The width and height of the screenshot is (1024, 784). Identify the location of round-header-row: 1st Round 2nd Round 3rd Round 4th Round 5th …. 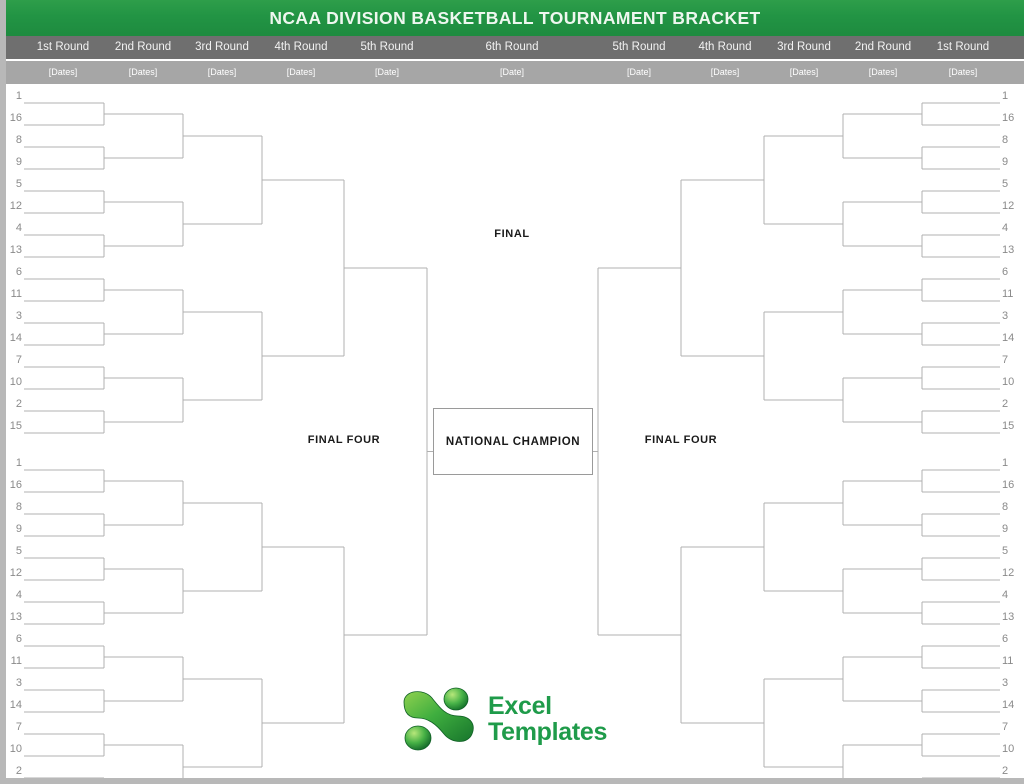
(515, 47).